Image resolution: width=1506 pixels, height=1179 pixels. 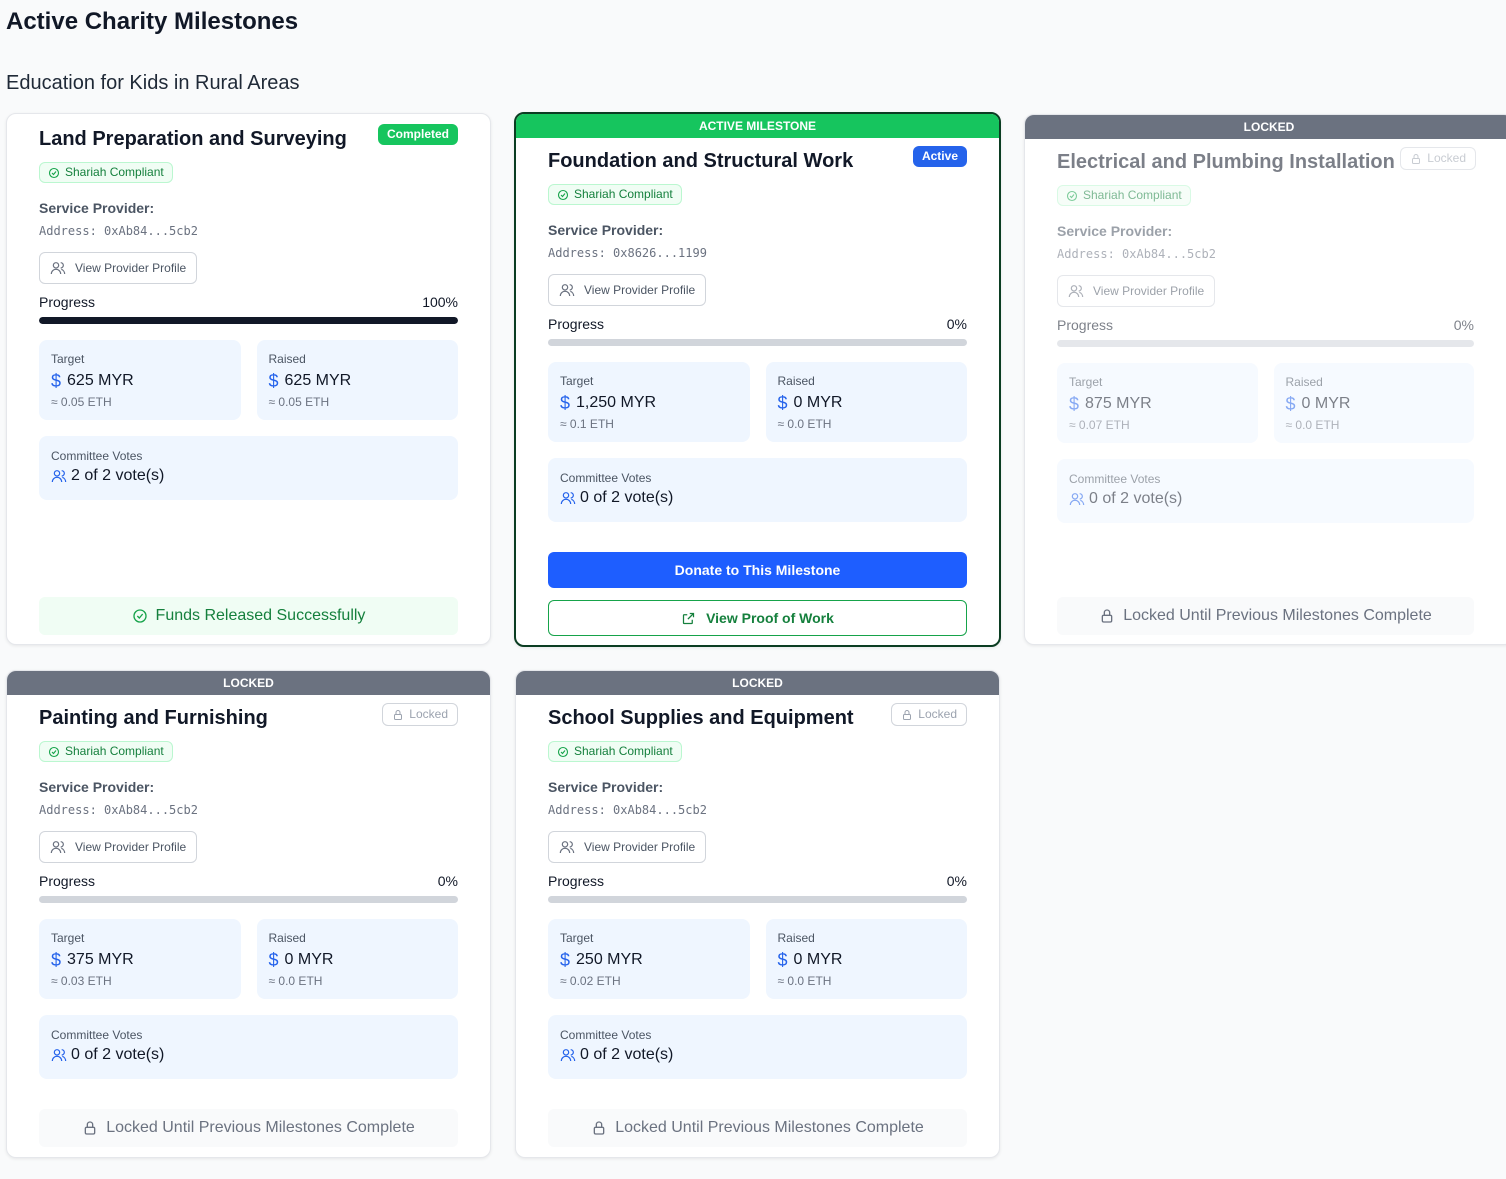 What do you see at coordinates (118, 475) in the screenshot?
I see `votes-count: 2 of 2 vote(s)` at bounding box center [118, 475].